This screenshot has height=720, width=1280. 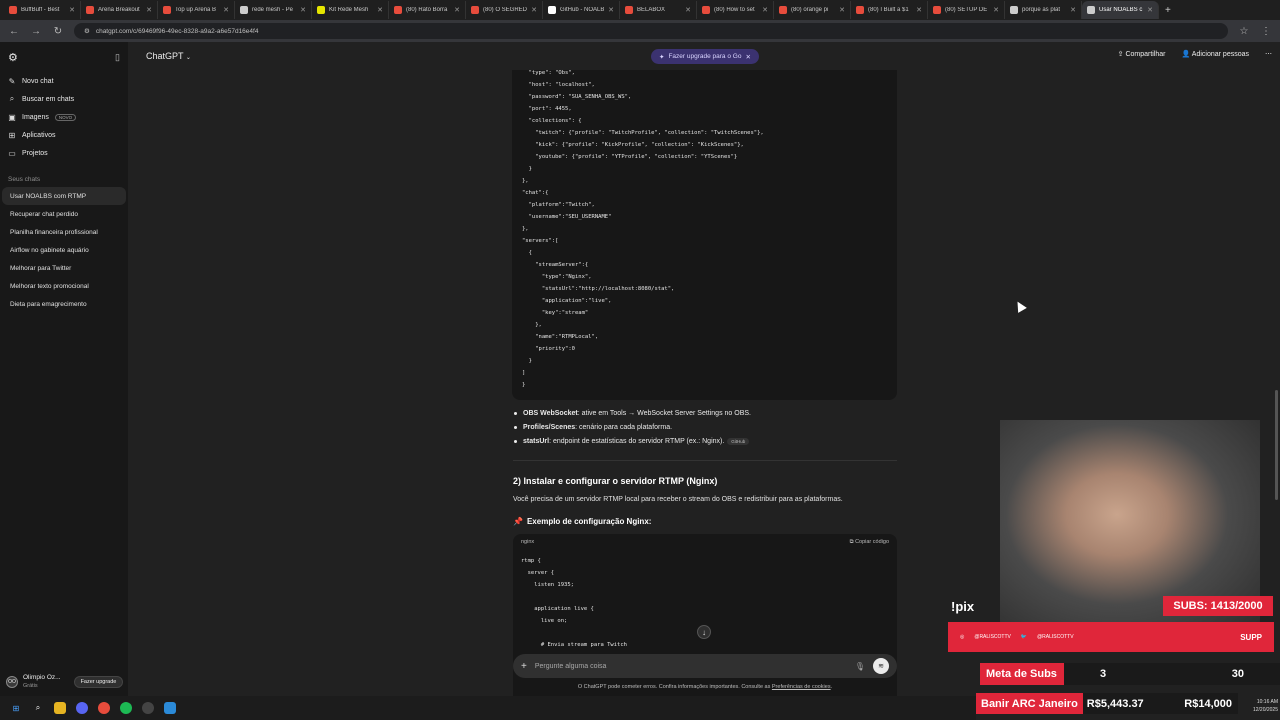 What do you see at coordinates (589, 521) in the screenshot?
I see `subsection-heading-text: Exemplo de configuração Nginx:` at bounding box center [589, 521].